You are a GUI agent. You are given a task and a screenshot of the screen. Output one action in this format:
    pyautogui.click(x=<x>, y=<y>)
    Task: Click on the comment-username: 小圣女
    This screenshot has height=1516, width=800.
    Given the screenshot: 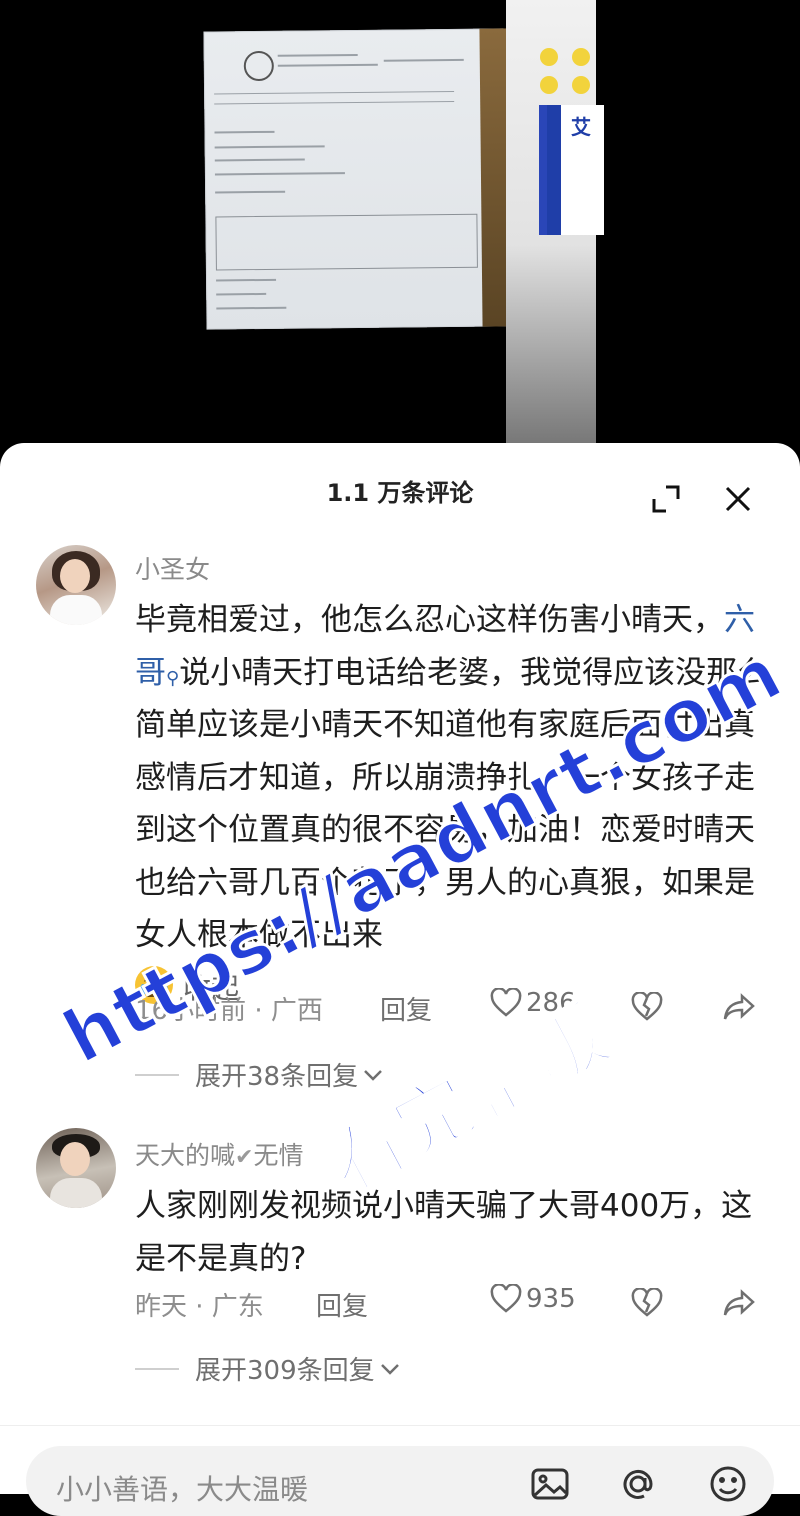 What is the action you would take?
    pyautogui.click(x=172, y=568)
    